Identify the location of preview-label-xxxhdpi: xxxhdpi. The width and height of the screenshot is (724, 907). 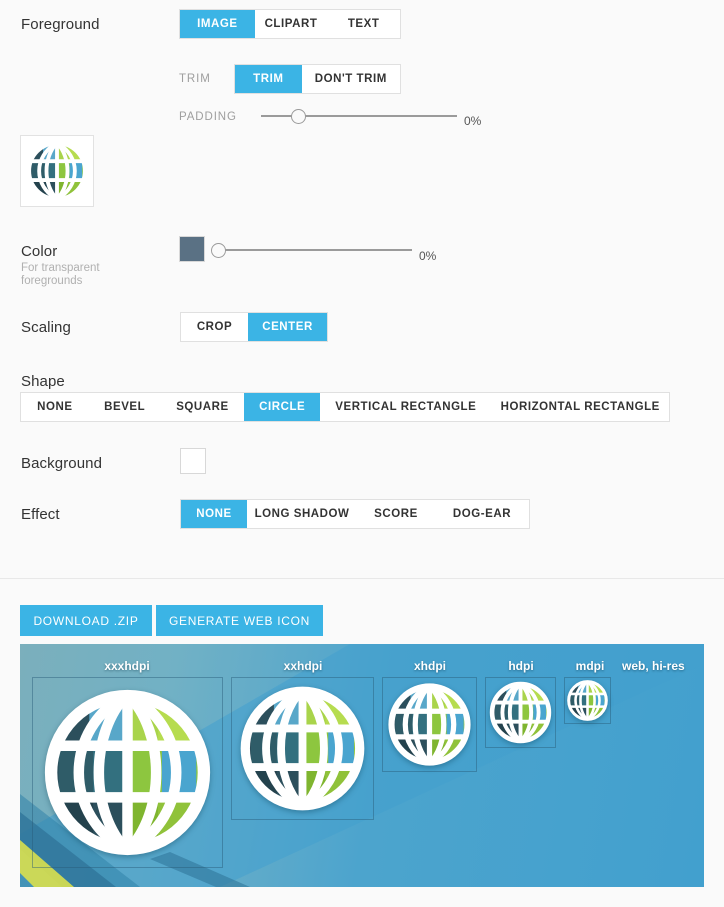
(127, 666).